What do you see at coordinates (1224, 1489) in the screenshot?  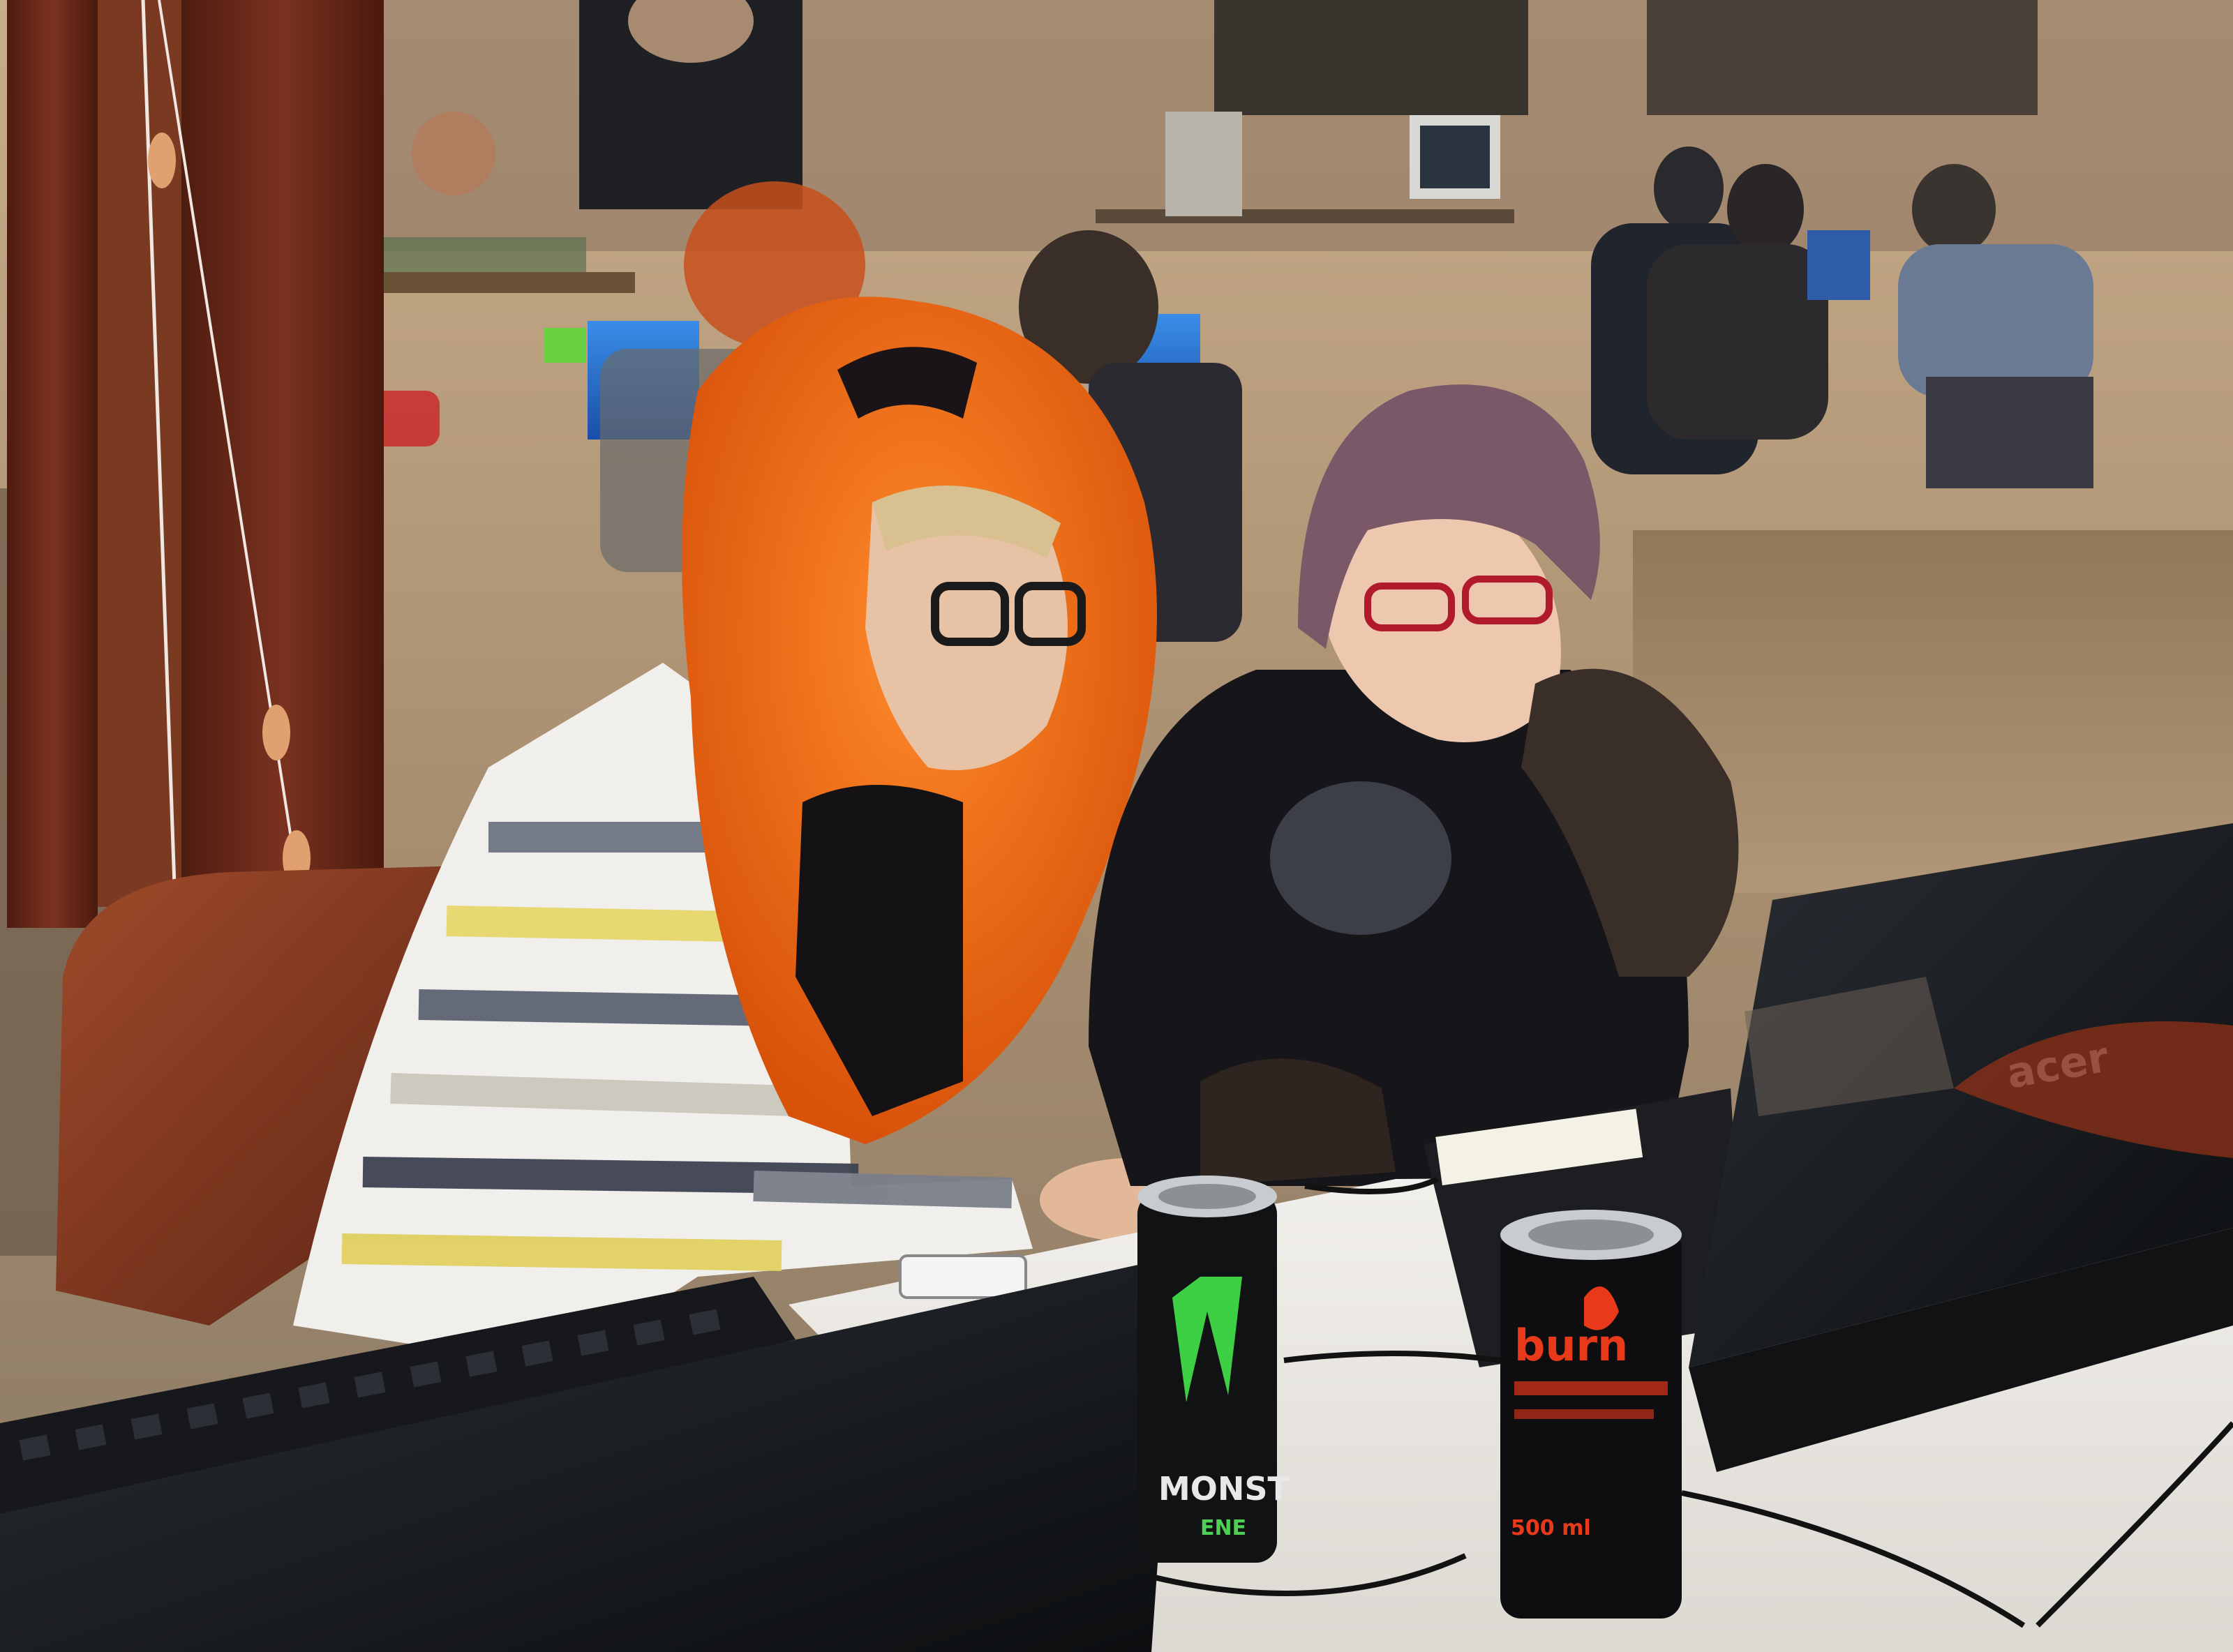 I see `monster-can-label: MONST` at bounding box center [1224, 1489].